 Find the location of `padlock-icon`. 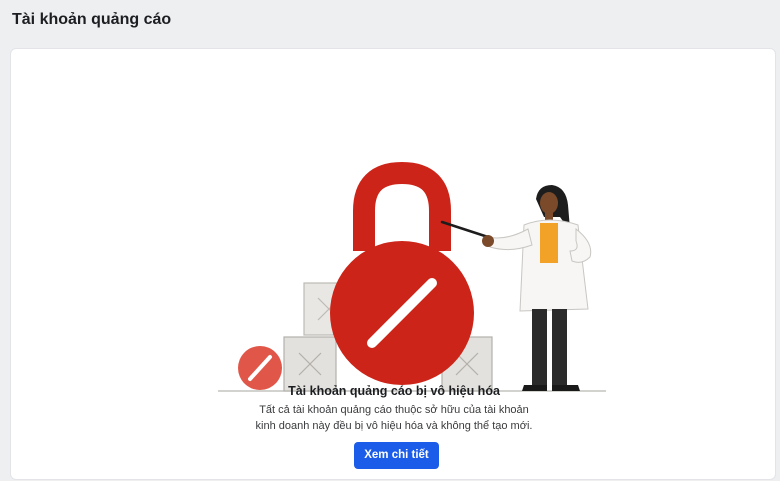

padlock-icon is located at coordinates (402, 273).